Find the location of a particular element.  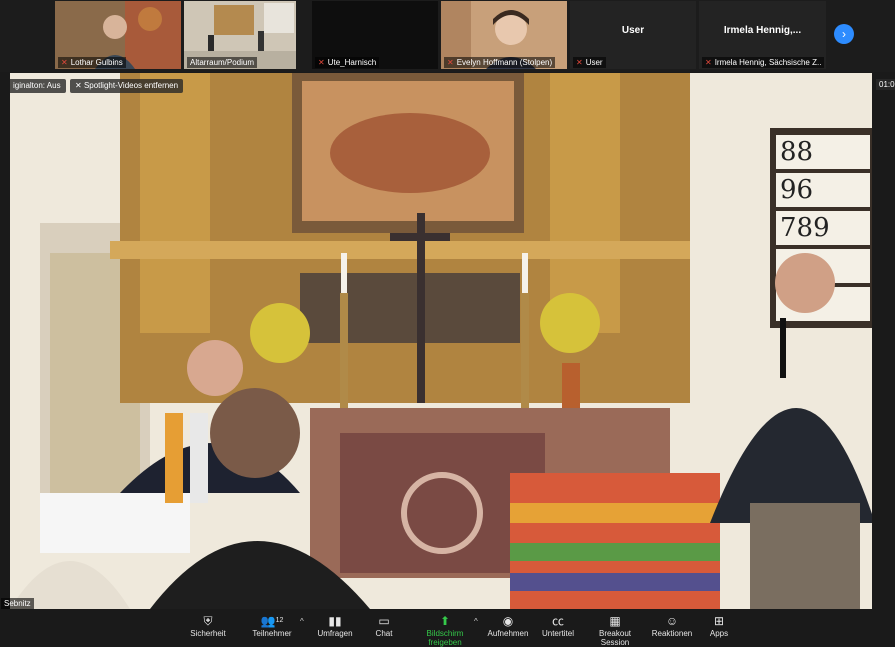

record-button: ◉ Aufnehmen is located at coordinates (508, 625).